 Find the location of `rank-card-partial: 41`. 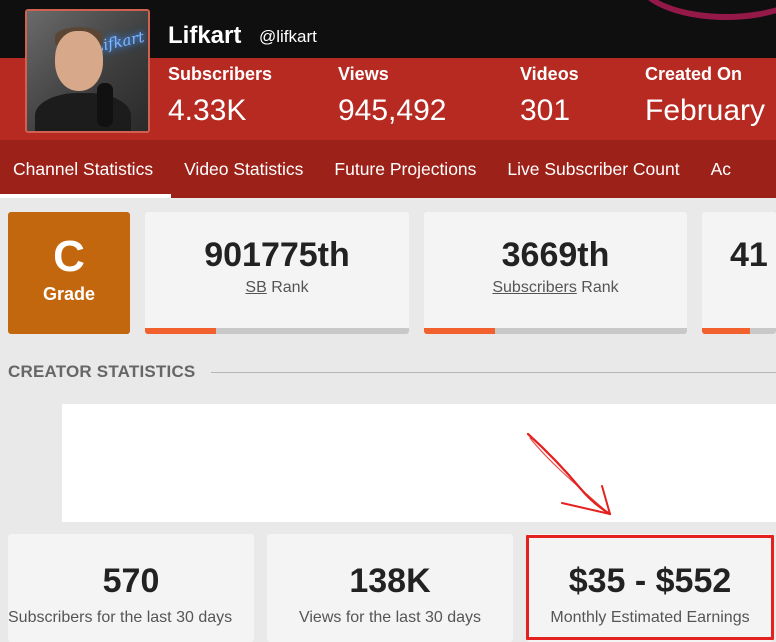

rank-card-partial: 41 is located at coordinates (739, 273).